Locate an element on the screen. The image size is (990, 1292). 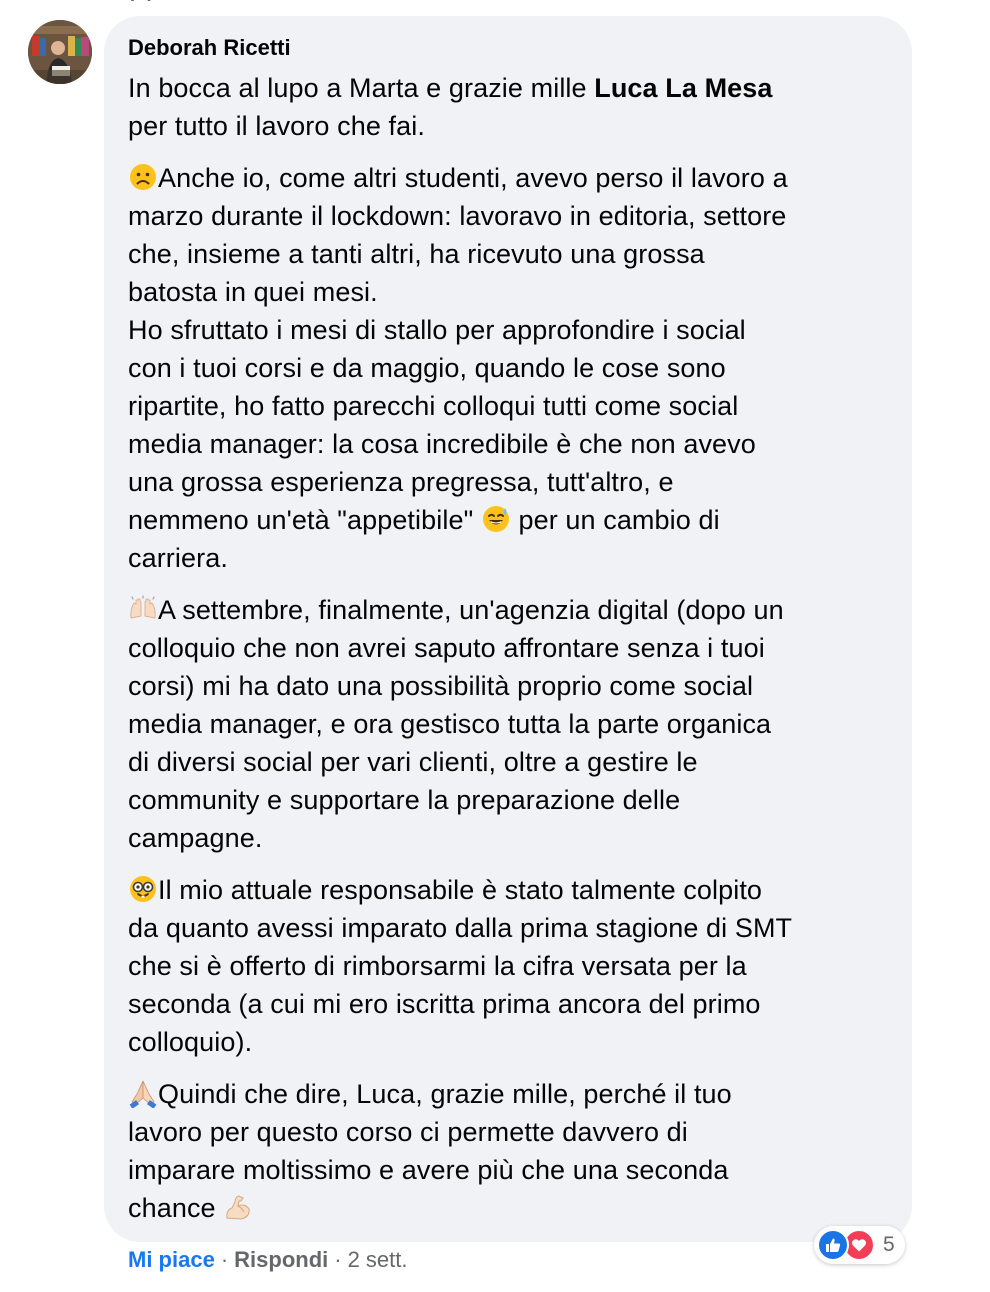
comment-timestamp: 2 sett. is located at coordinates (378, 1259).